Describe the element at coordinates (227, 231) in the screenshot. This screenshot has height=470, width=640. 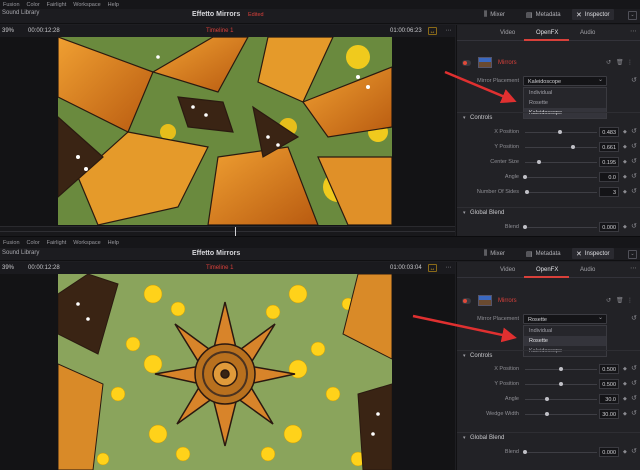
I see `viewer-scrubber` at that location.